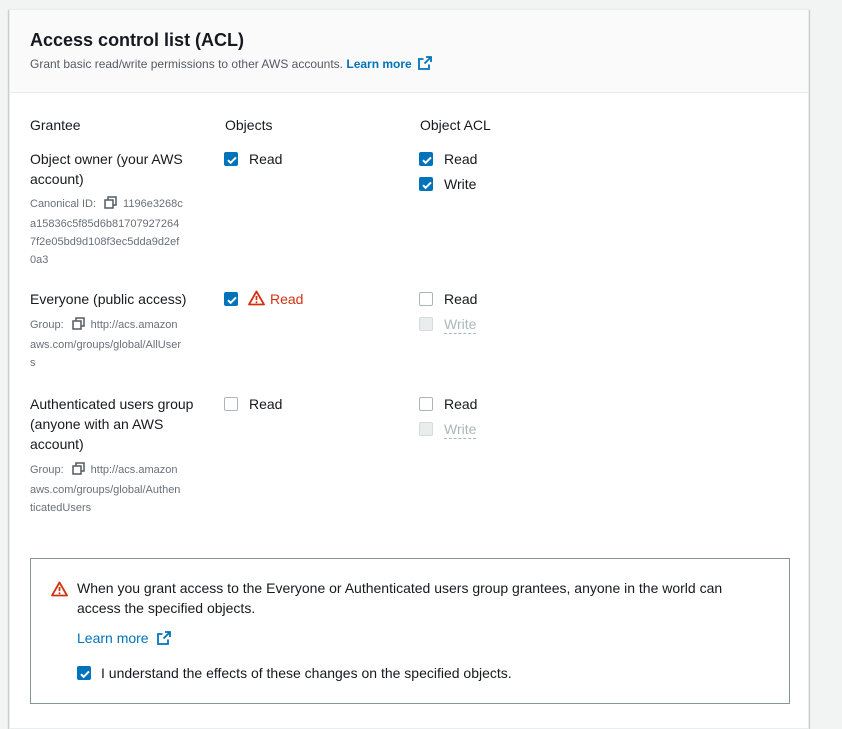 The image size is (842, 729). Describe the element at coordinates (426, 159) in the screenshot. I see `checkbox-owner-acl-read` at that location.